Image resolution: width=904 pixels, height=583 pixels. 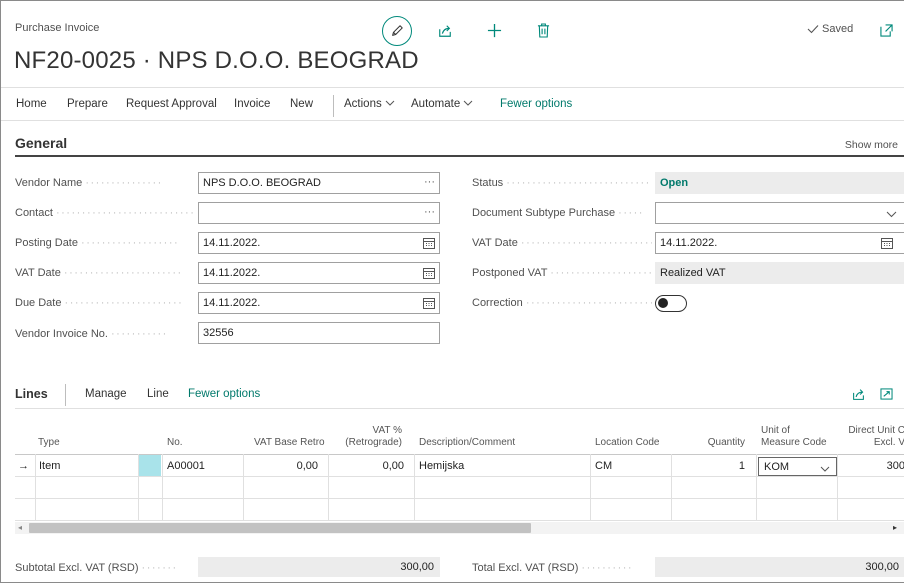 I want to click on open-in-new-window-icon, so click(x=886, y=30).